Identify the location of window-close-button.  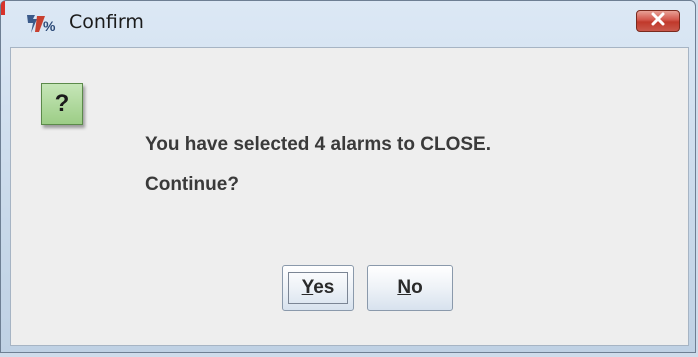
(658, 21).